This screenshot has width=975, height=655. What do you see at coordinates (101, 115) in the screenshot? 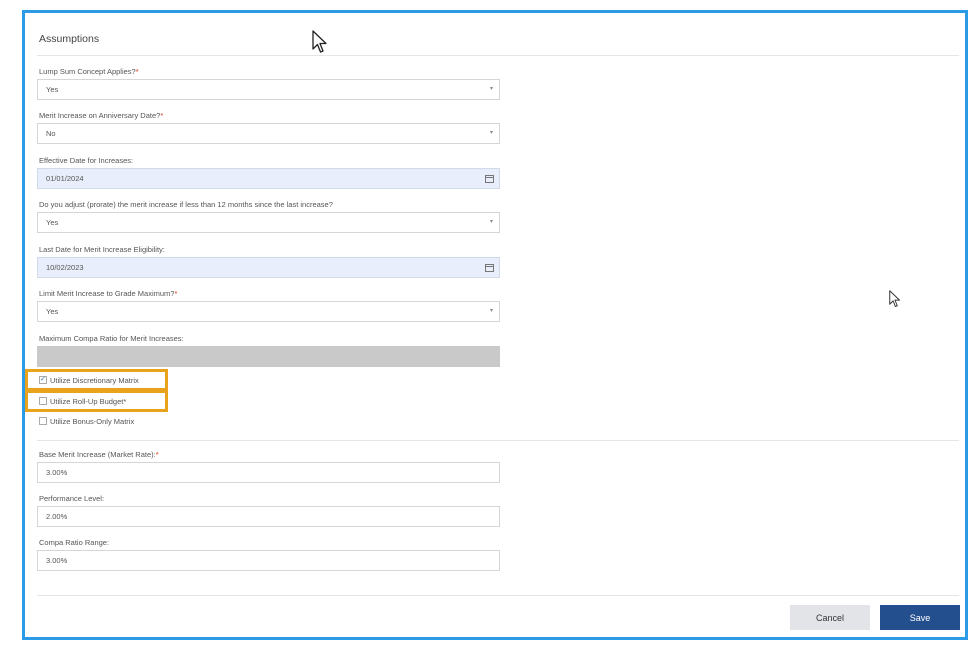
I see `merit-anniversary-label: Merit Increase on Anniversary Date?*` at bounding box center [101, 115].